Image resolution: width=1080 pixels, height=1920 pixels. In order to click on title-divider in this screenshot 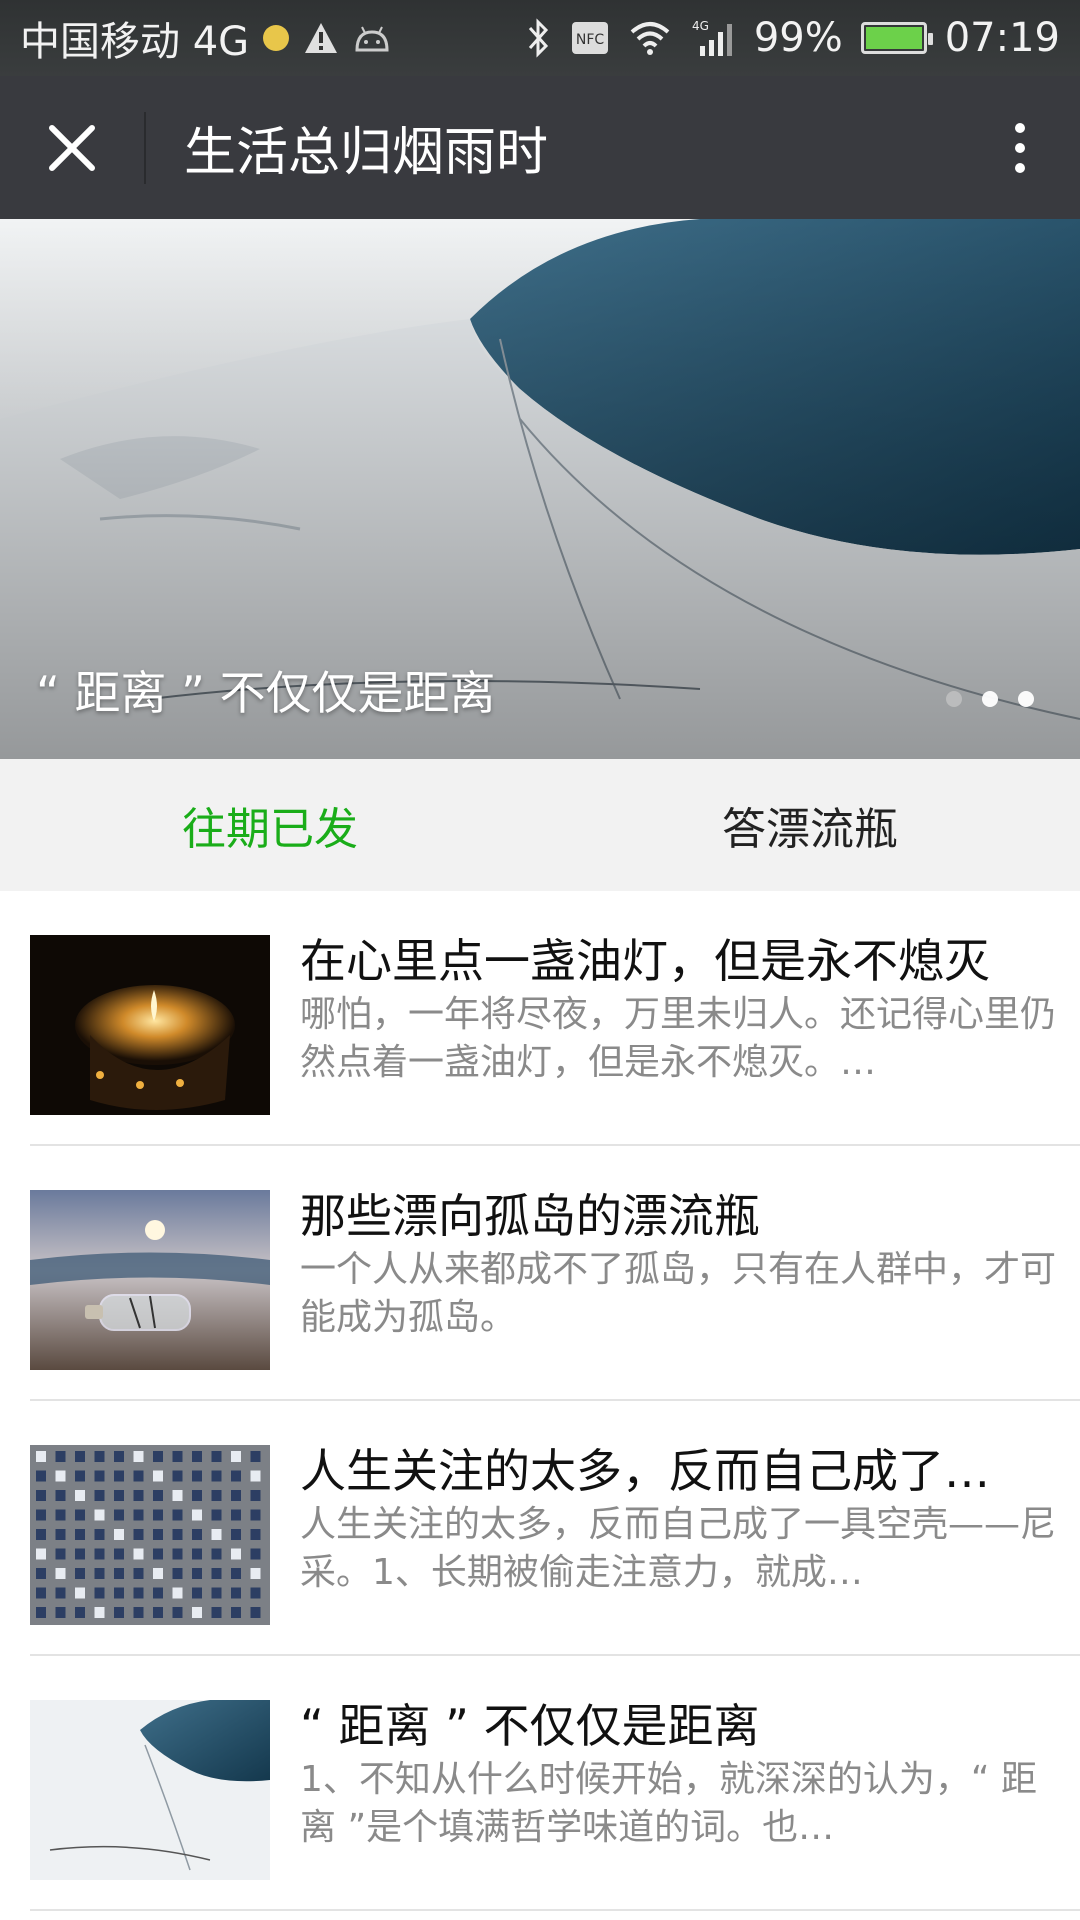, I will do `click(145, 147)`.